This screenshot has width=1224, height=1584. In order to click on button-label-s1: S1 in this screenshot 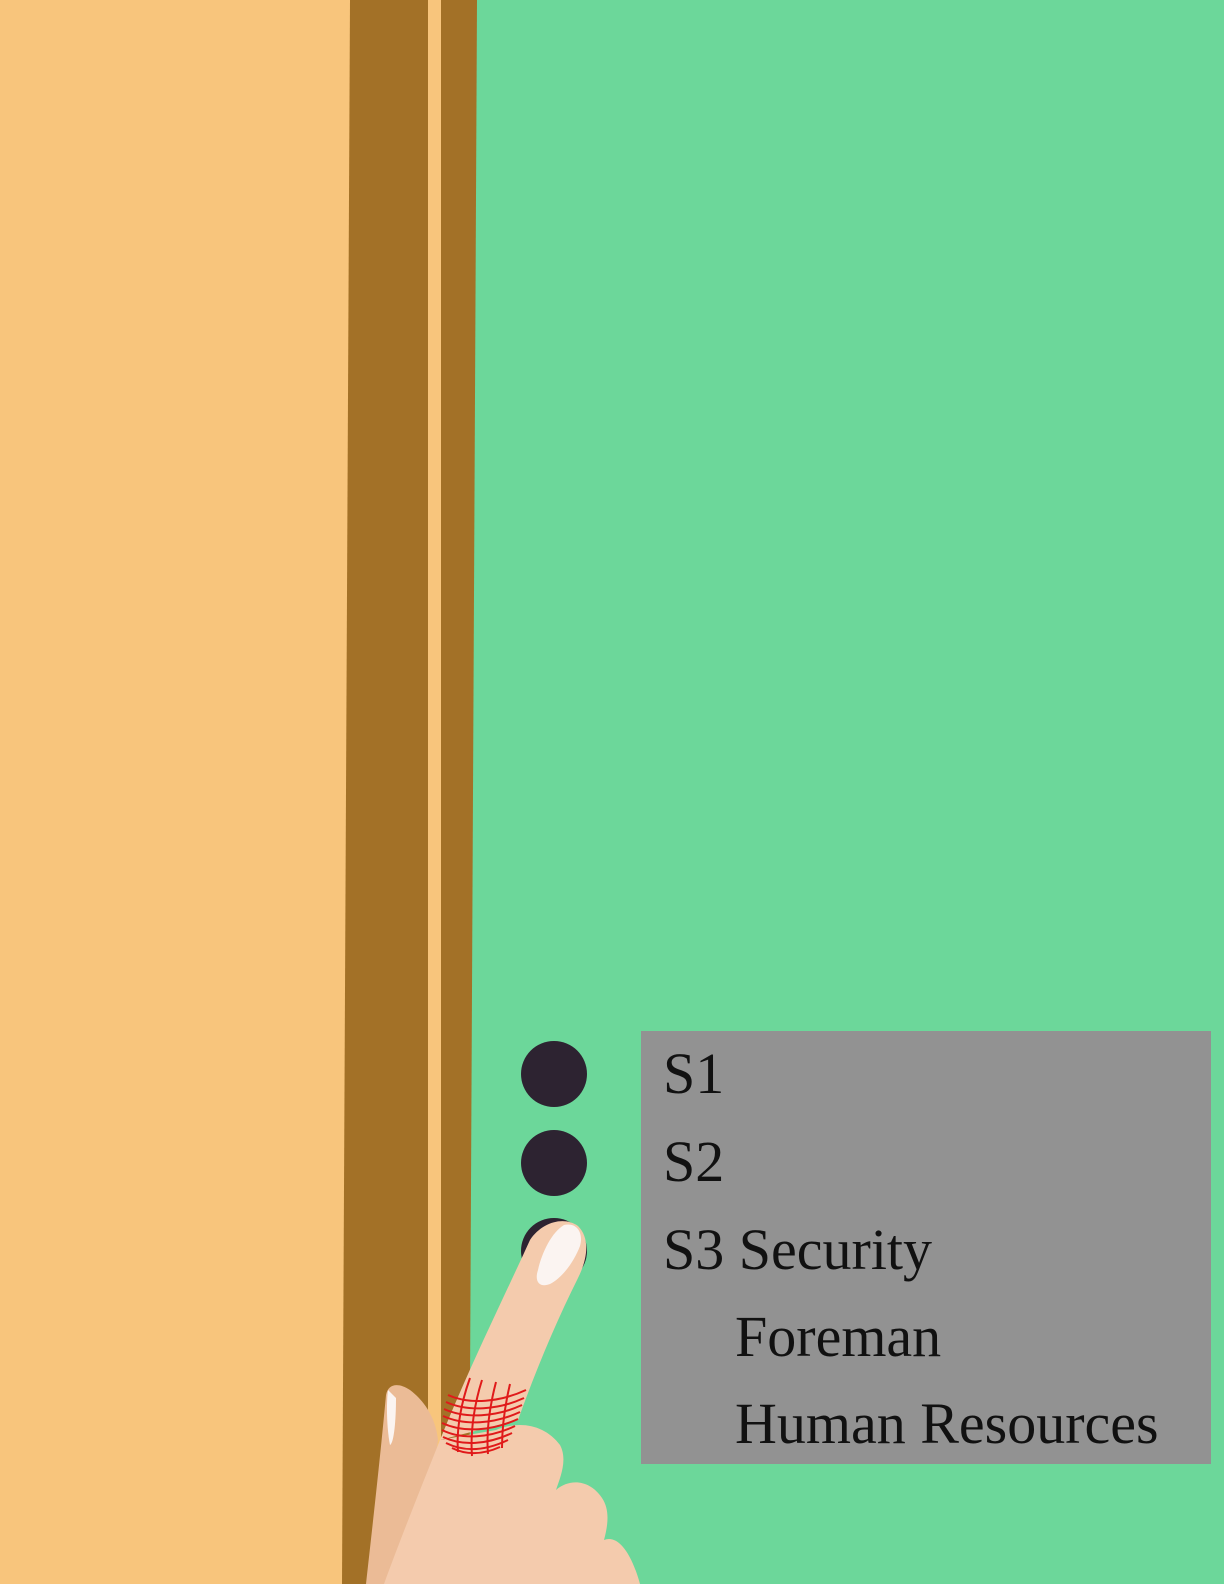, I will do `click(694, 1073)`.